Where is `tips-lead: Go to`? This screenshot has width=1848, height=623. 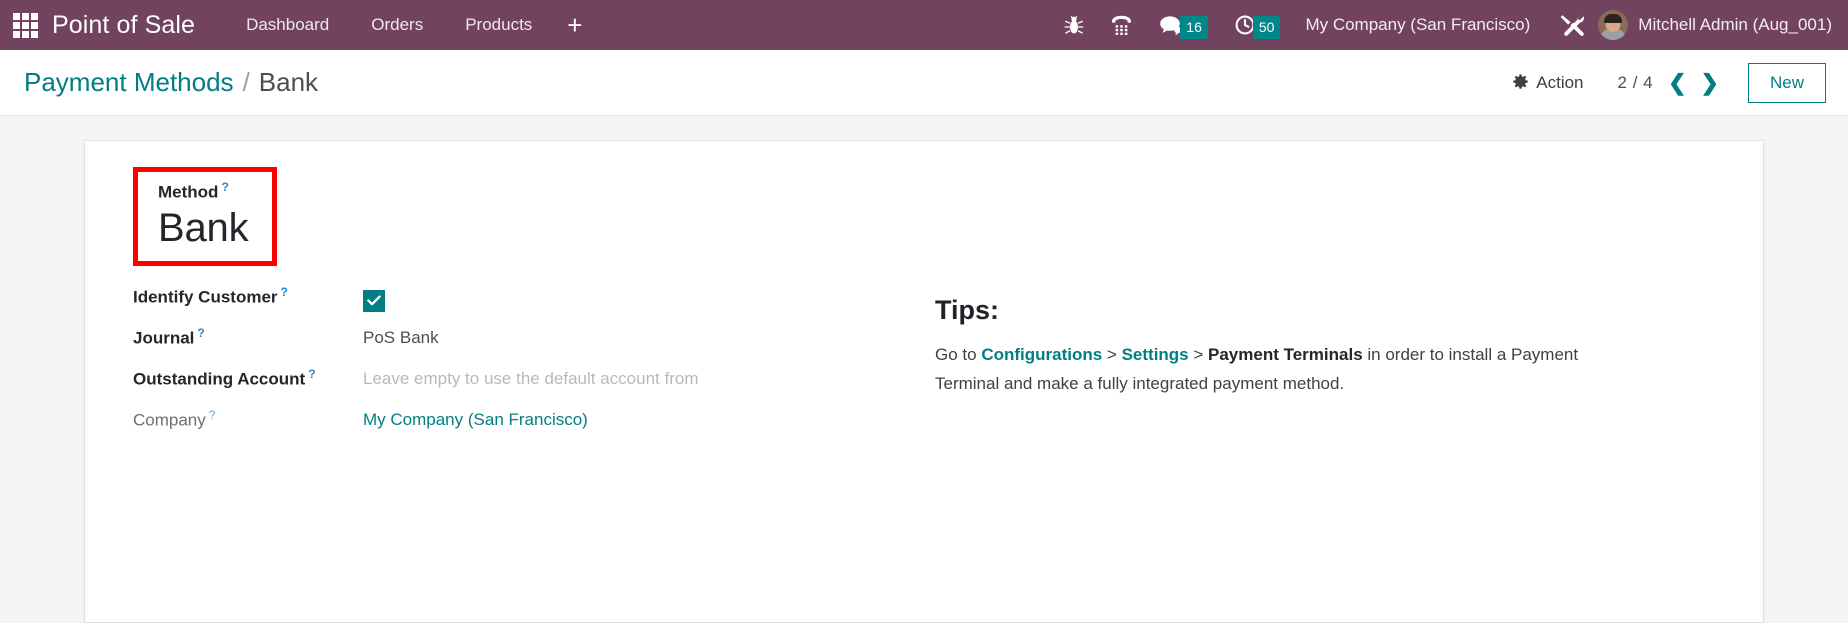 tips-lead: Go to is located at coordinates (958, 354).